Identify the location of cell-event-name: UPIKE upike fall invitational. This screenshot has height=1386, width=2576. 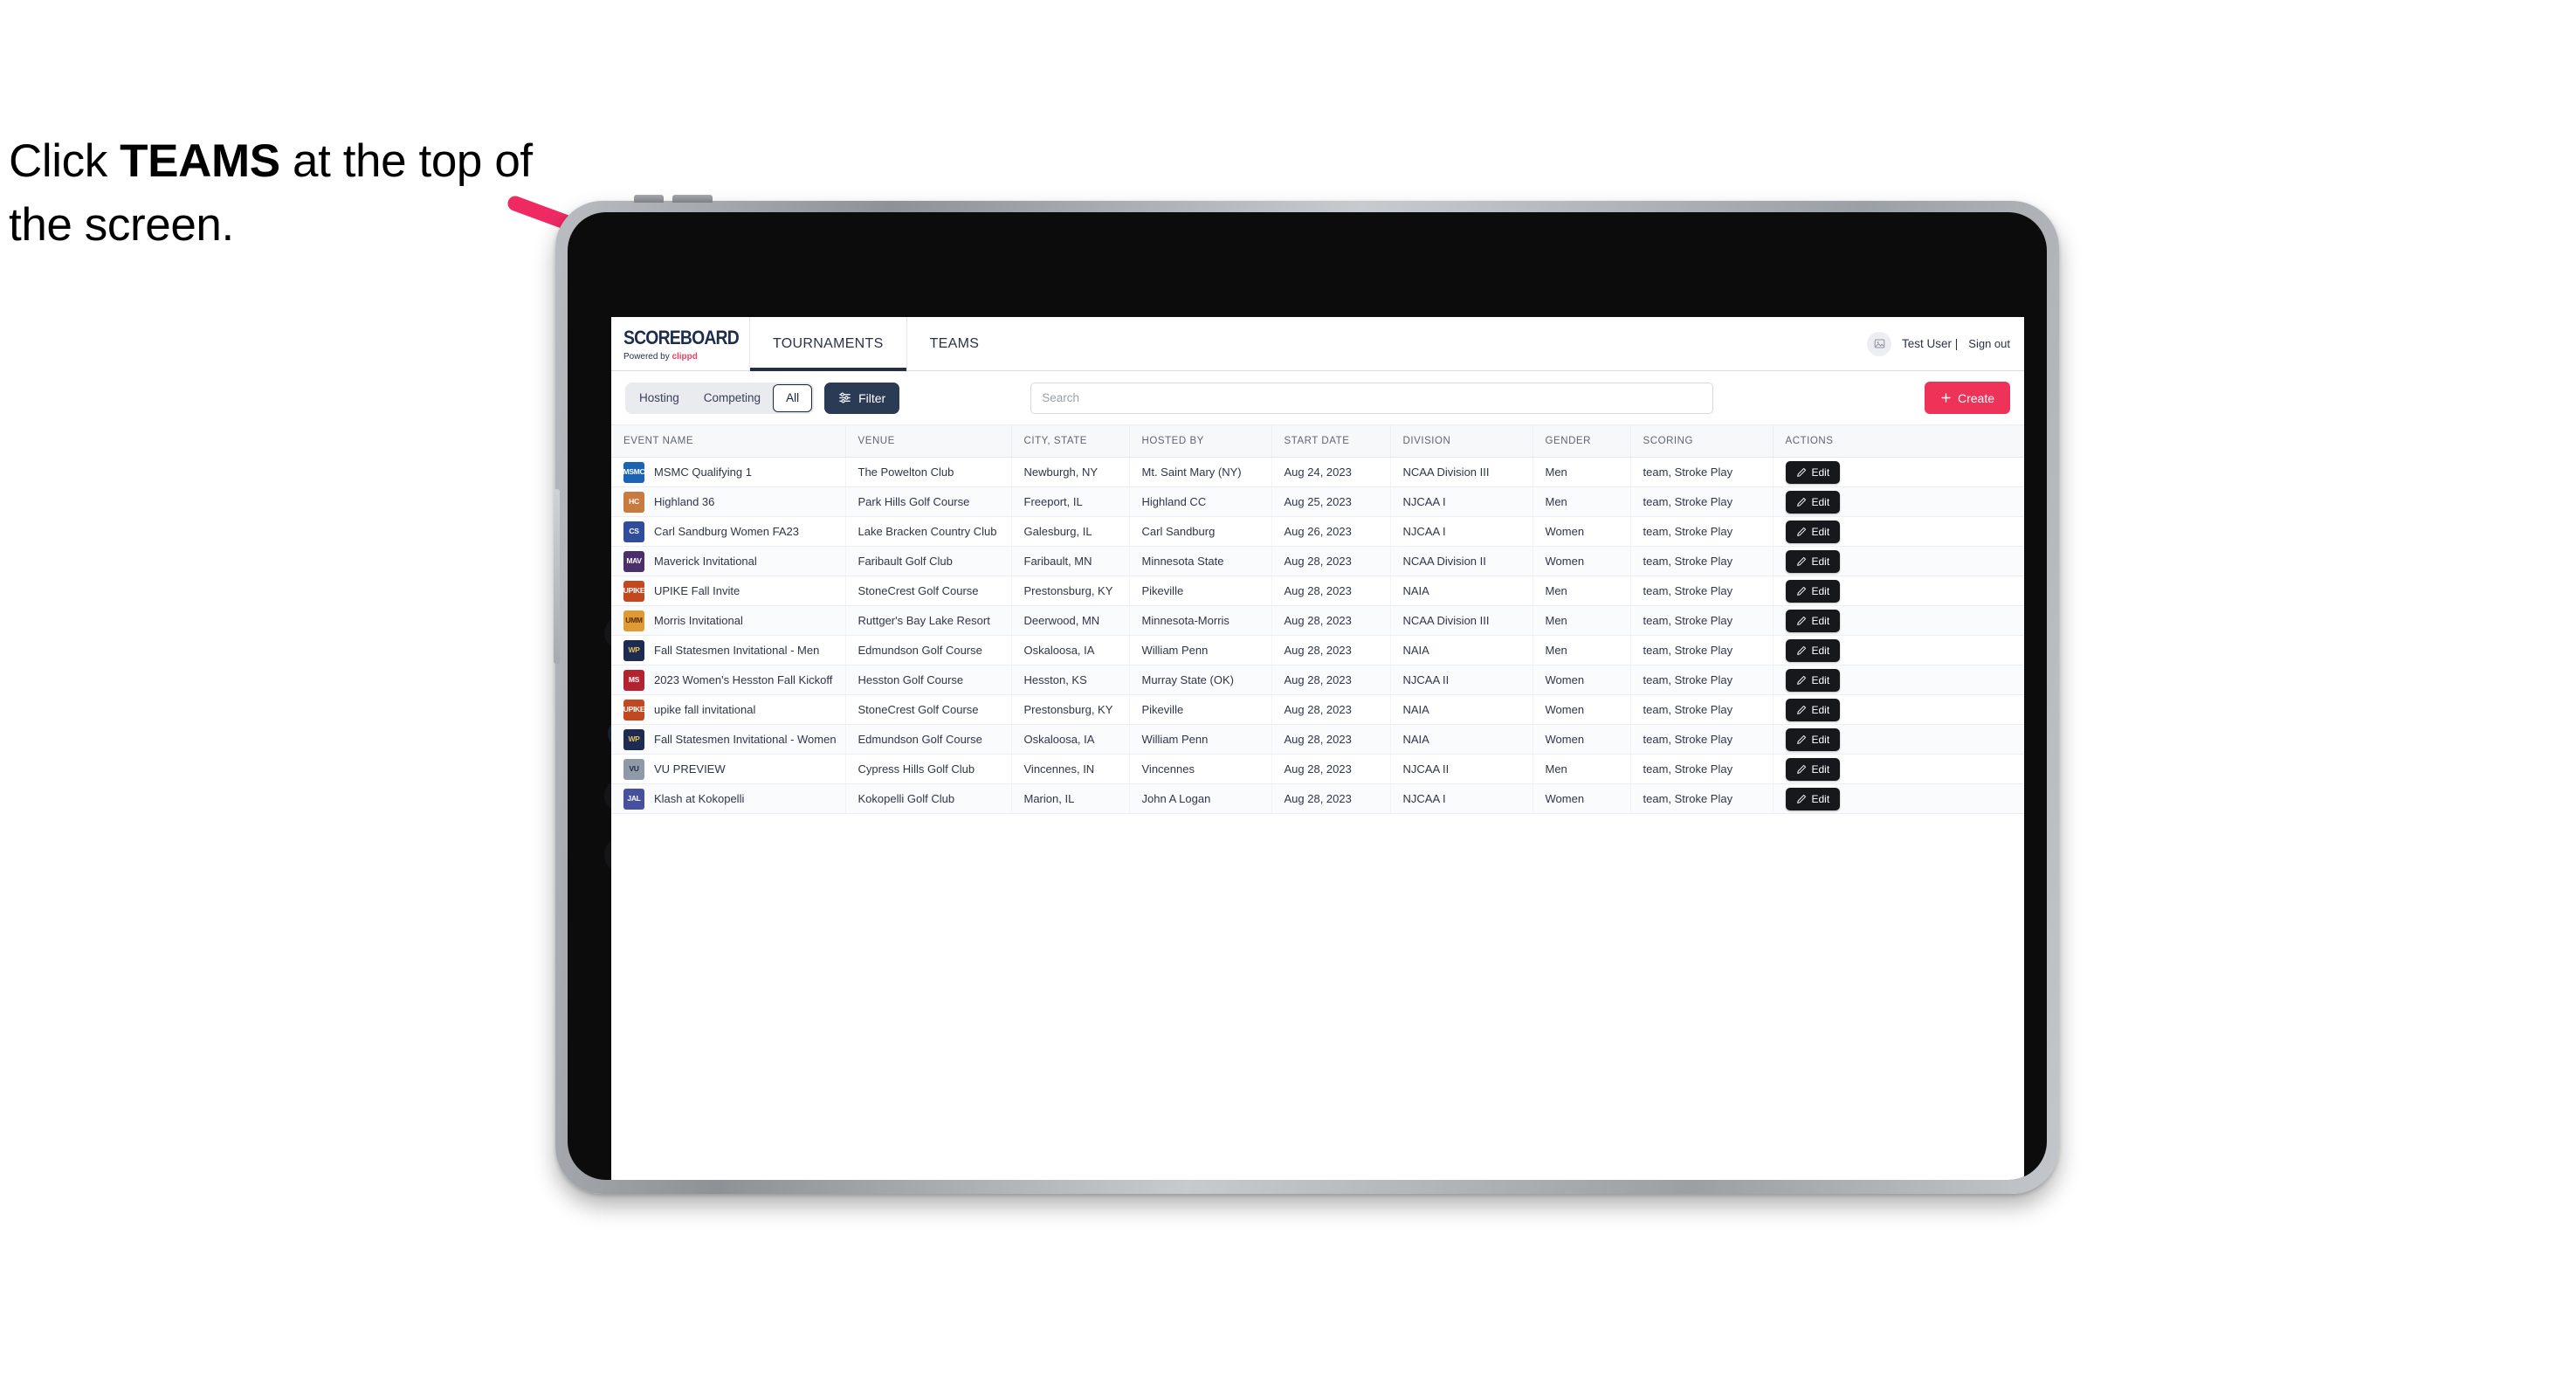
(728, 709).